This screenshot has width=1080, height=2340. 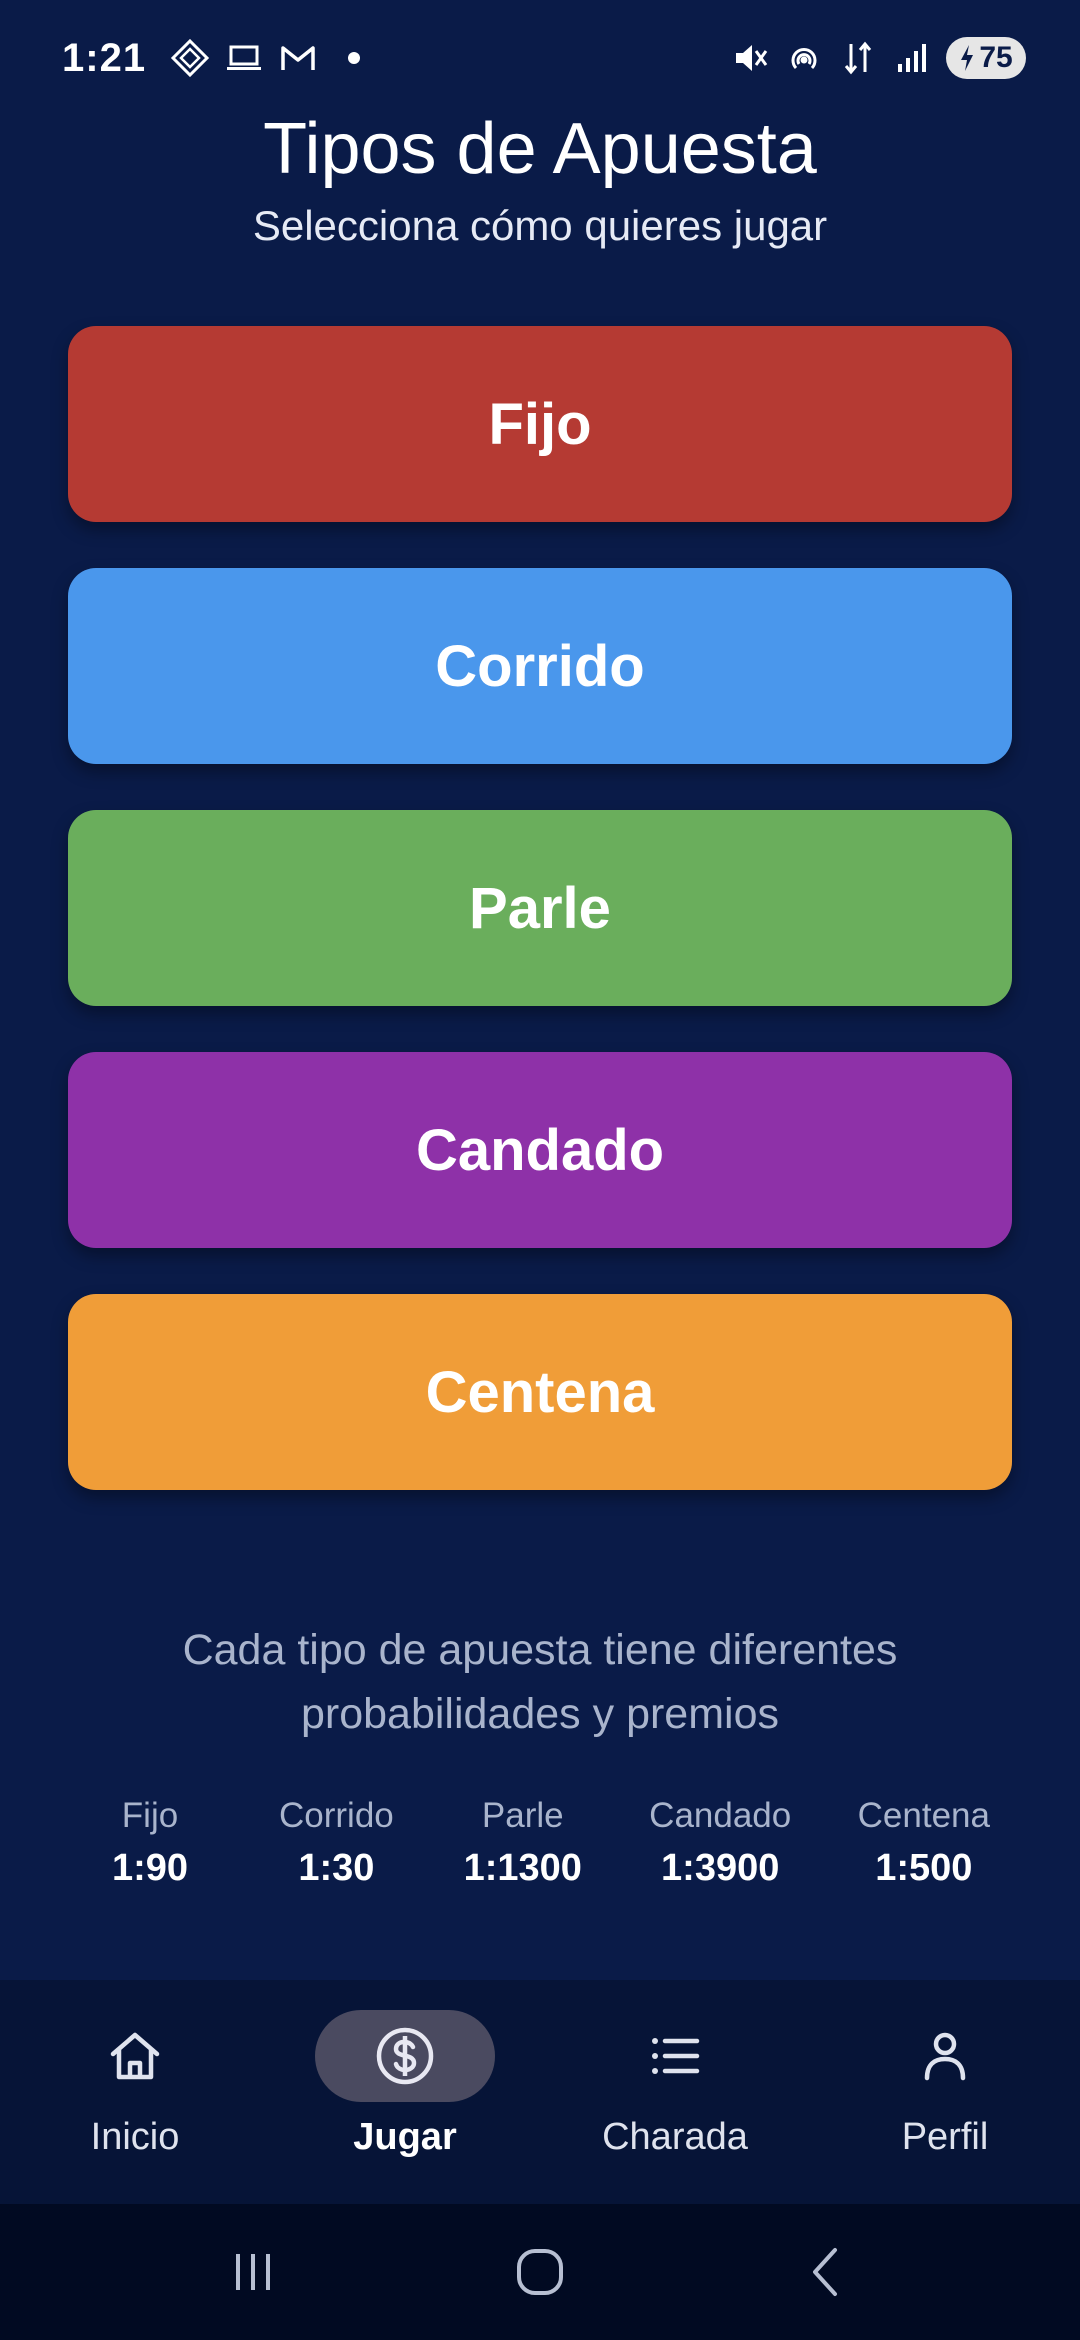 What do you see at coordinates (720, 1844) in the screenshot?
I see `odds-item: Candado 1:3900` at bounding box center [720, 1844].